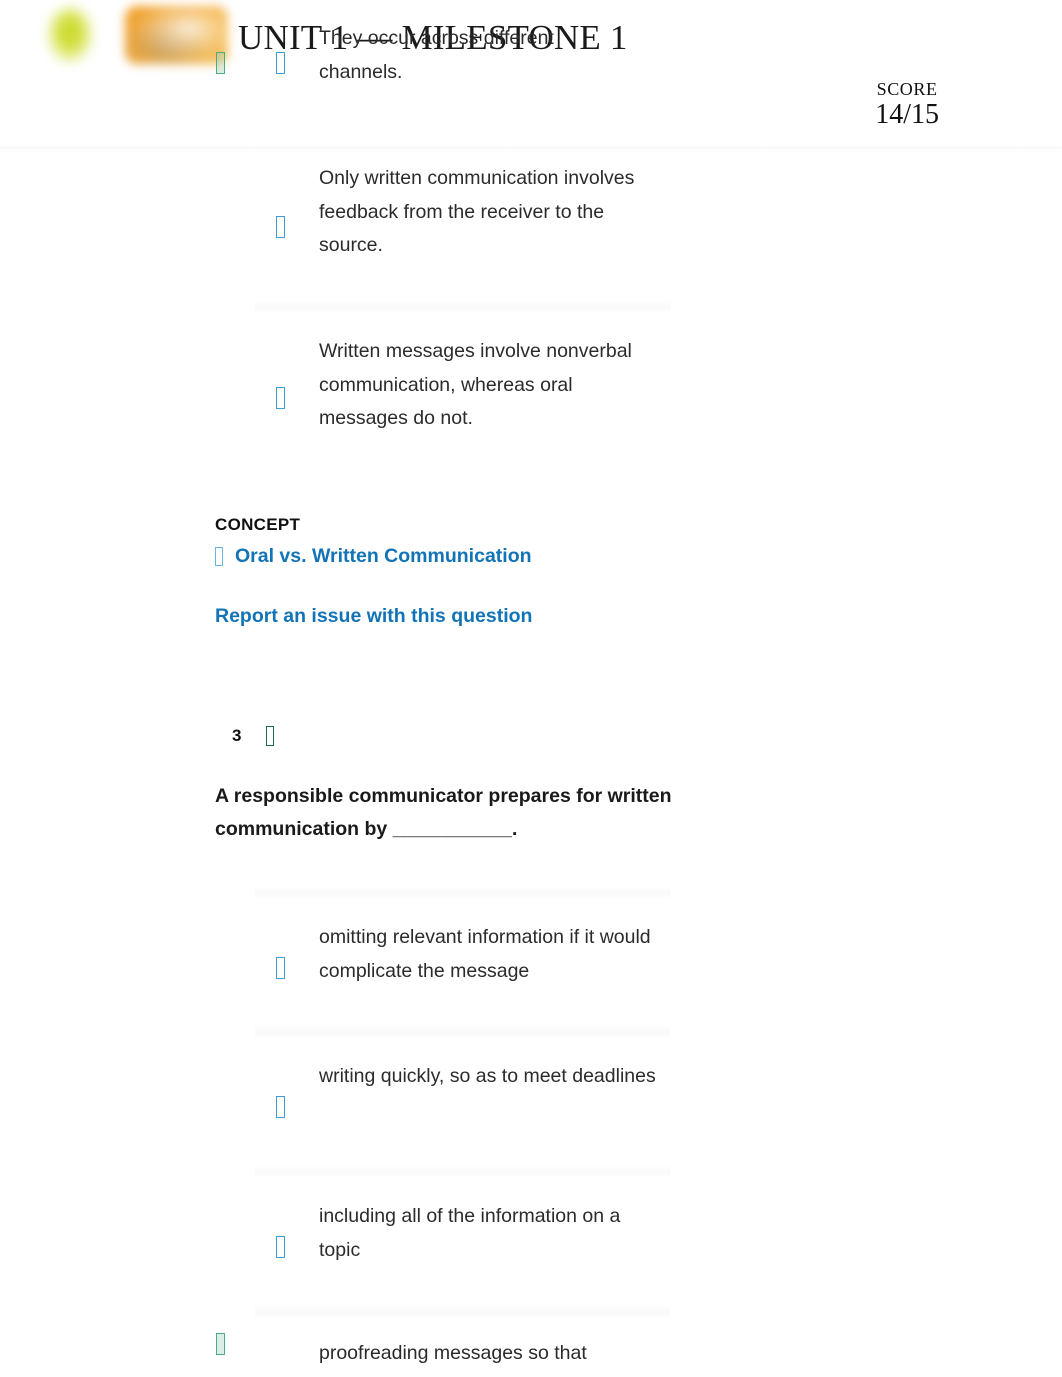 This screenshot has height=1377, width=1062. Describe the element at coordinates (383, 556) in the screenshot. I see `concept-link: Oral vs. Written Communication` at that location.